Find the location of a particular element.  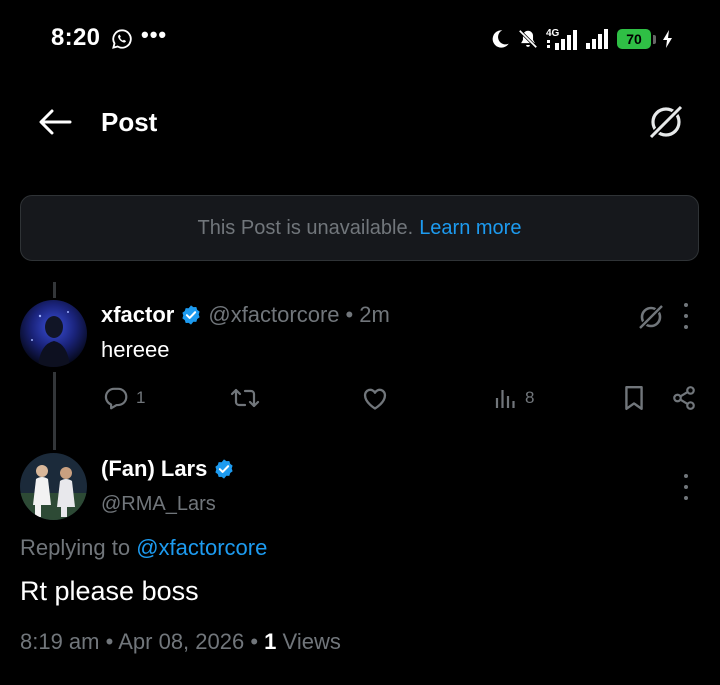

battery-level: 70 is located at coordinates (634, 39).